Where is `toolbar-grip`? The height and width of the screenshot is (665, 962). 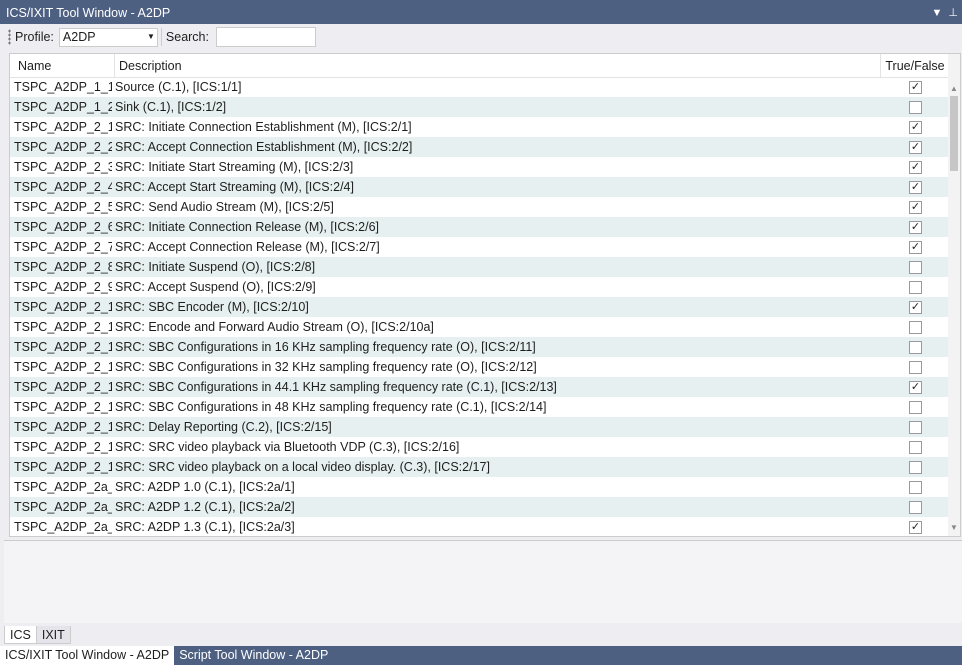 toolbar-grip is located at coordinates (9, 37).